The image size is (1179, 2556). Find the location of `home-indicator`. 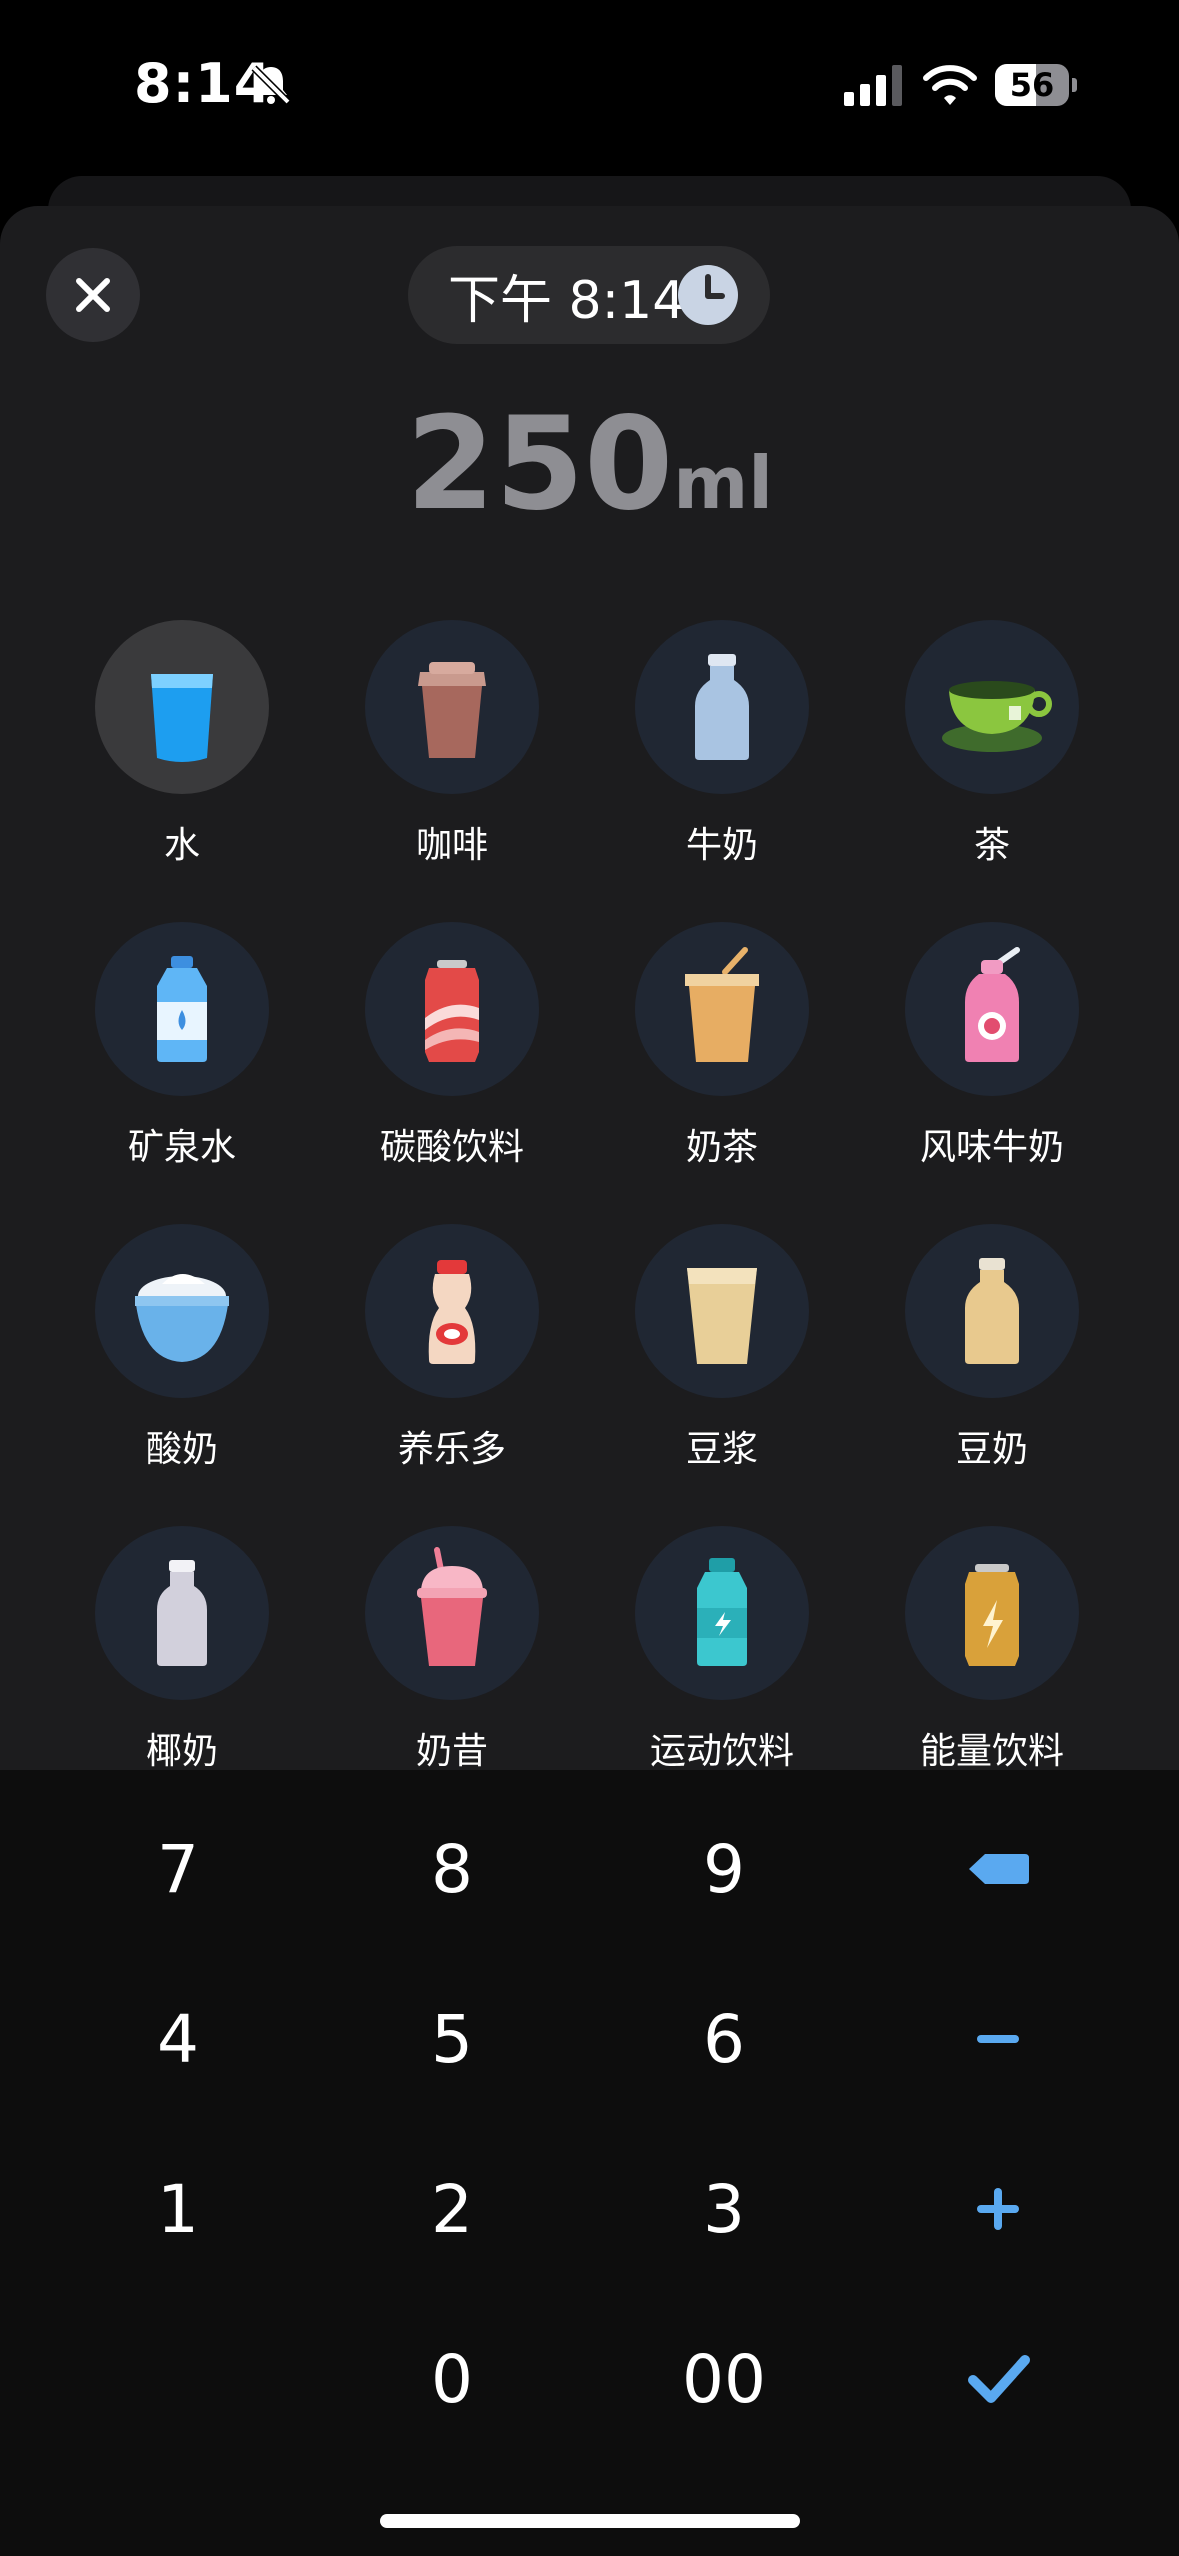

home-indicator is located at coordinates (590, 2521).